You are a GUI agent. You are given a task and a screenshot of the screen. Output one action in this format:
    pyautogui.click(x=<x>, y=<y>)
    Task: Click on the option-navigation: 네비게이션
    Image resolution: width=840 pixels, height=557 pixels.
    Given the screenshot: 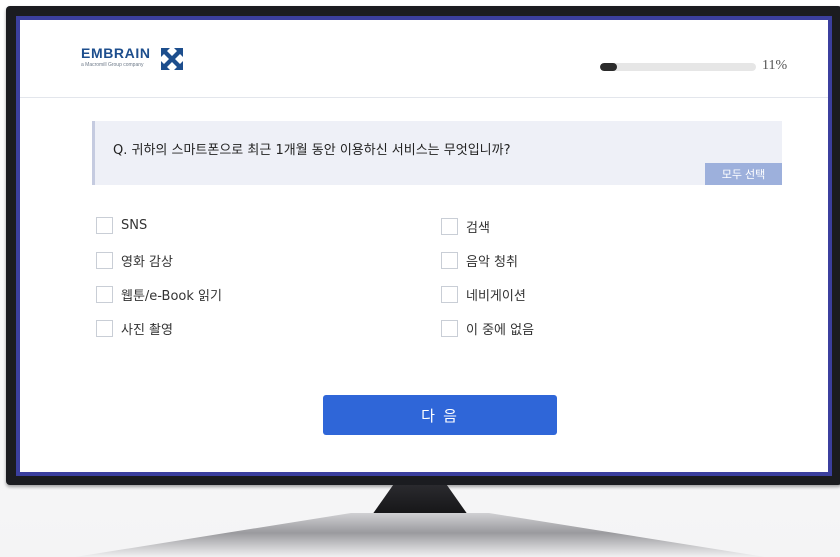 What is the action you would take?
    pyautogui.click(x=483, y=294)
    